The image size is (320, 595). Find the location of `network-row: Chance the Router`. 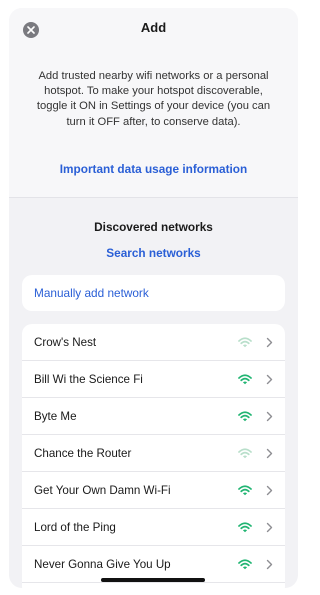

network-row: Chance the Router is located at coordinates (153, 453).